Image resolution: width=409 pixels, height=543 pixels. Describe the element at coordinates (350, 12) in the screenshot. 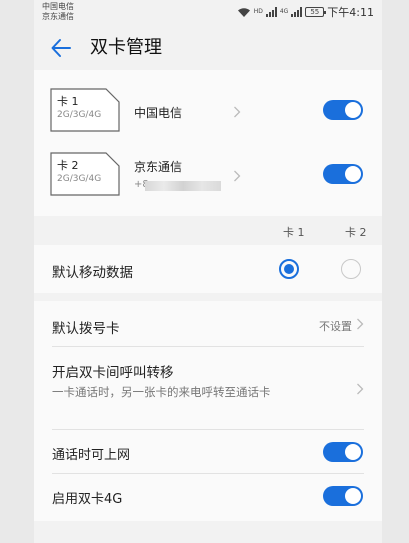

I see `clock: 下午4:11` at that location.